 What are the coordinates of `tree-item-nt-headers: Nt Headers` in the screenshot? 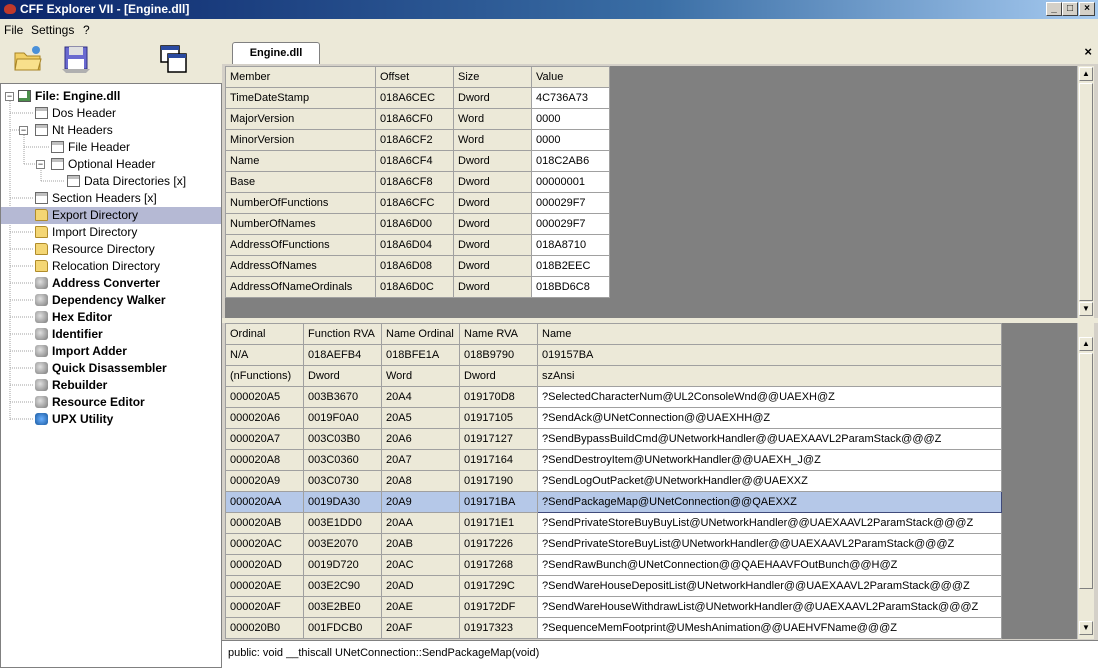 It's located at (74, 130).